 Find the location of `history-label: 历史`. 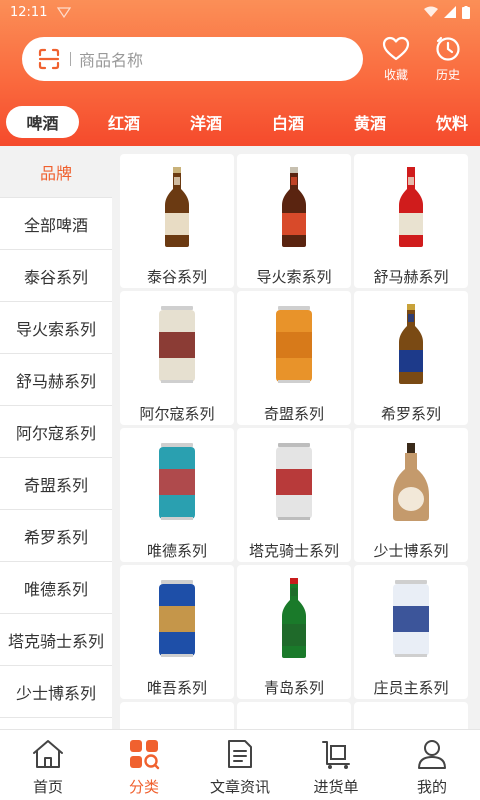

history-label: 历史 is located at coordinates (447, 75).